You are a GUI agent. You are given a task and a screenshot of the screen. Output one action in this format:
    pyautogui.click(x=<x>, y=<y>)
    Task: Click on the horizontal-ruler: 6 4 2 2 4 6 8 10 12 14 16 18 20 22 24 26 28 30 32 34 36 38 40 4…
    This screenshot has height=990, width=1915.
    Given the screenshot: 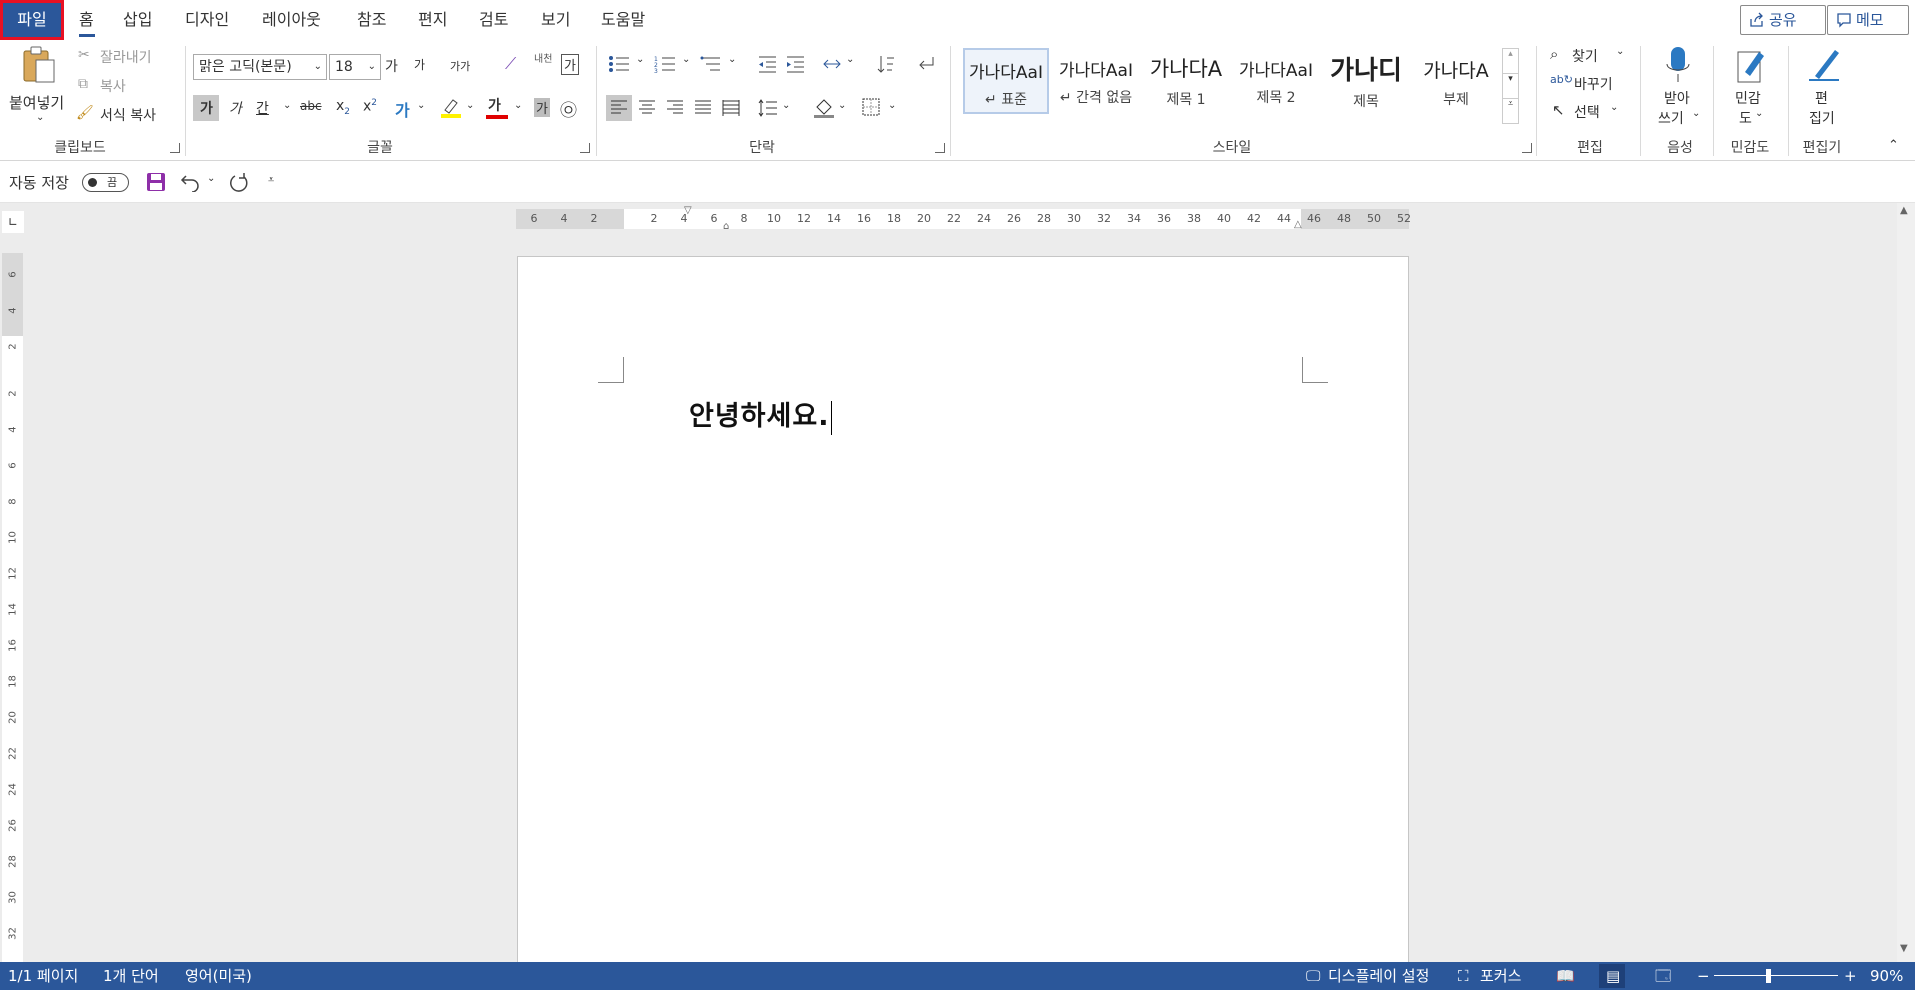 What is the action you would take?
    pyautogui.click(x=963, y=218)
    